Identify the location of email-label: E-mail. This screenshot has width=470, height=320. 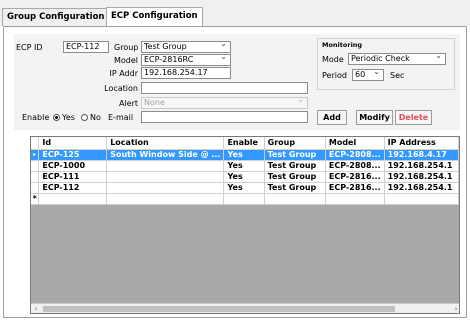
(121, 117).